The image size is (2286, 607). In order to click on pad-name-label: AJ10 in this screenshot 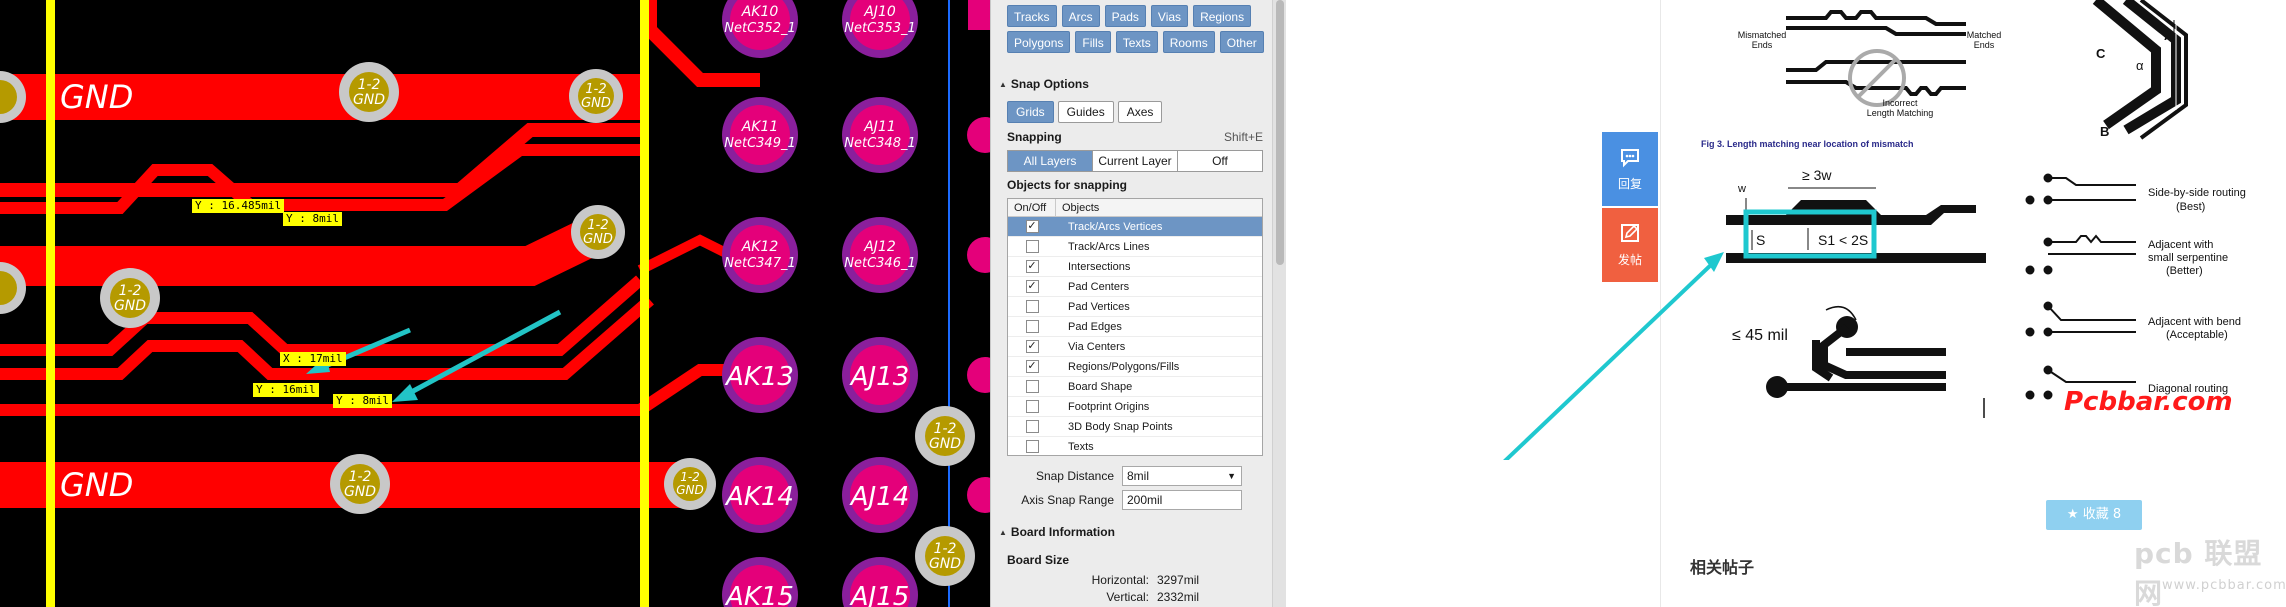, I will do `click(879, 12)`.